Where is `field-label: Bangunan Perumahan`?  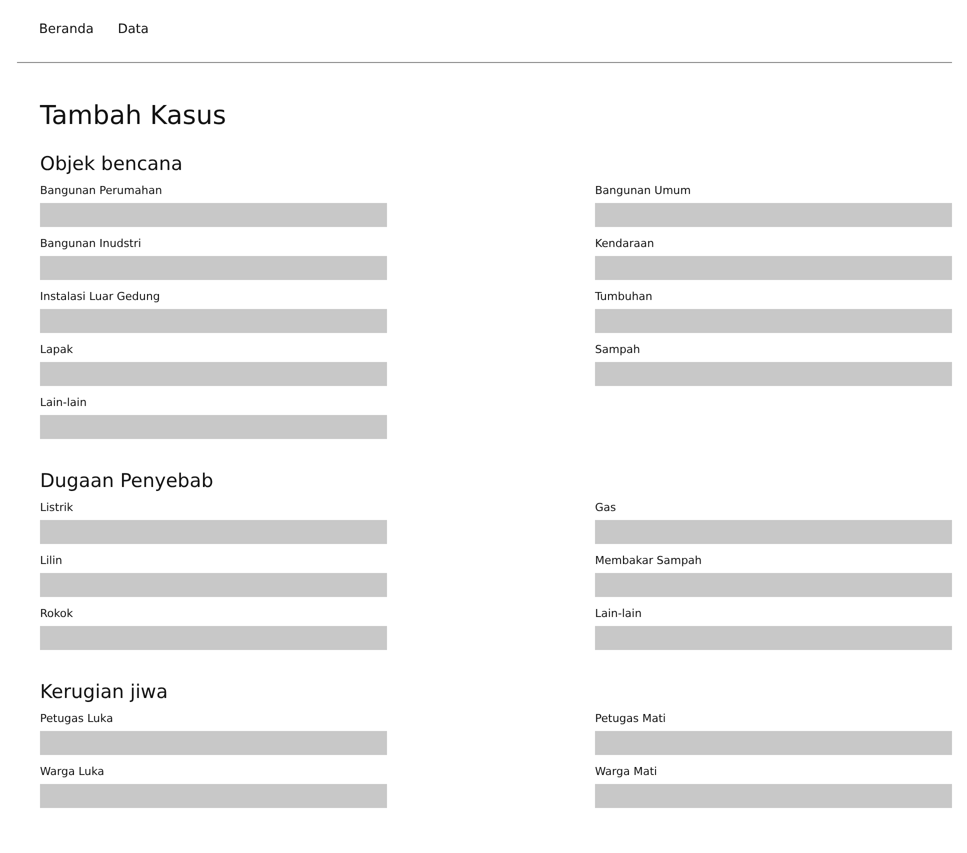
field-label: Bangunan Perumahan is located at coordinates (102, 191).